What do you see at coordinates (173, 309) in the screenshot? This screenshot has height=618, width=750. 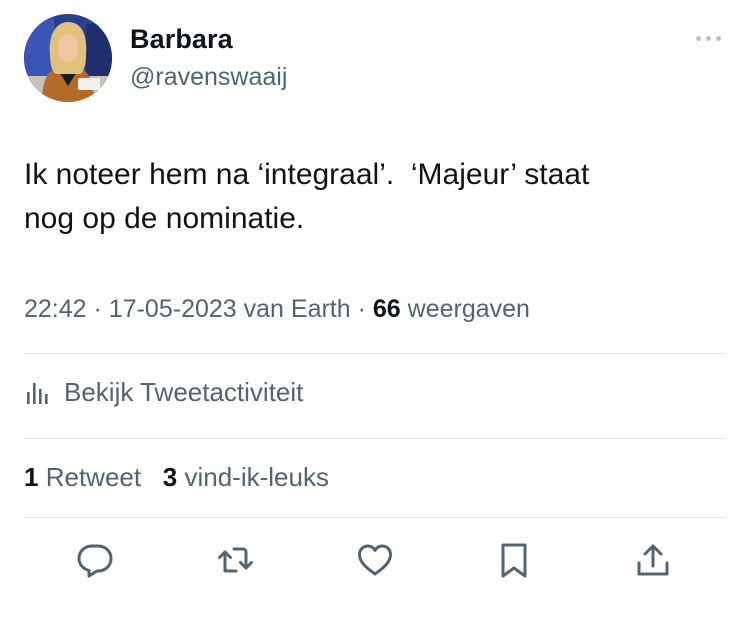 I see `tweet-date: 17-05-2023` at bounding box center [173, 309].